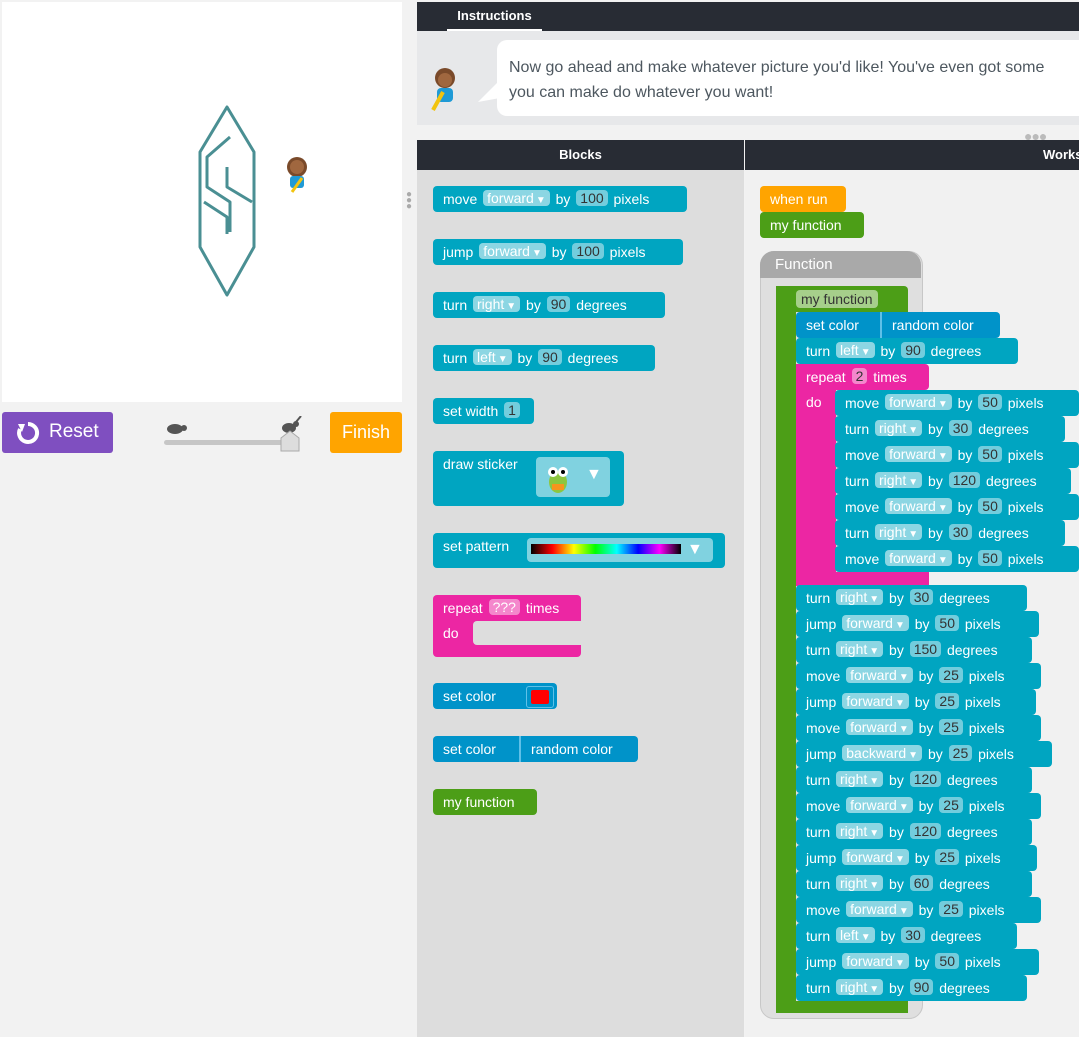 This screenshot has height=1037, width=1079. I want to click on color-picker, so click(540, 697).